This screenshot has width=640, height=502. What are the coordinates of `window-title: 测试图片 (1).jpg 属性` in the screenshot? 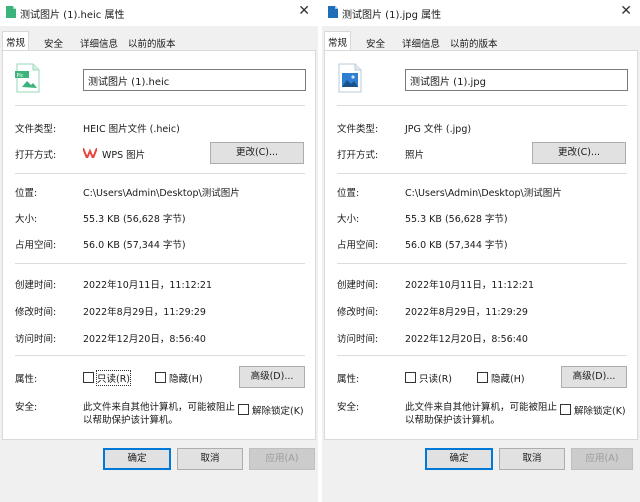 It's located at (392, 15).